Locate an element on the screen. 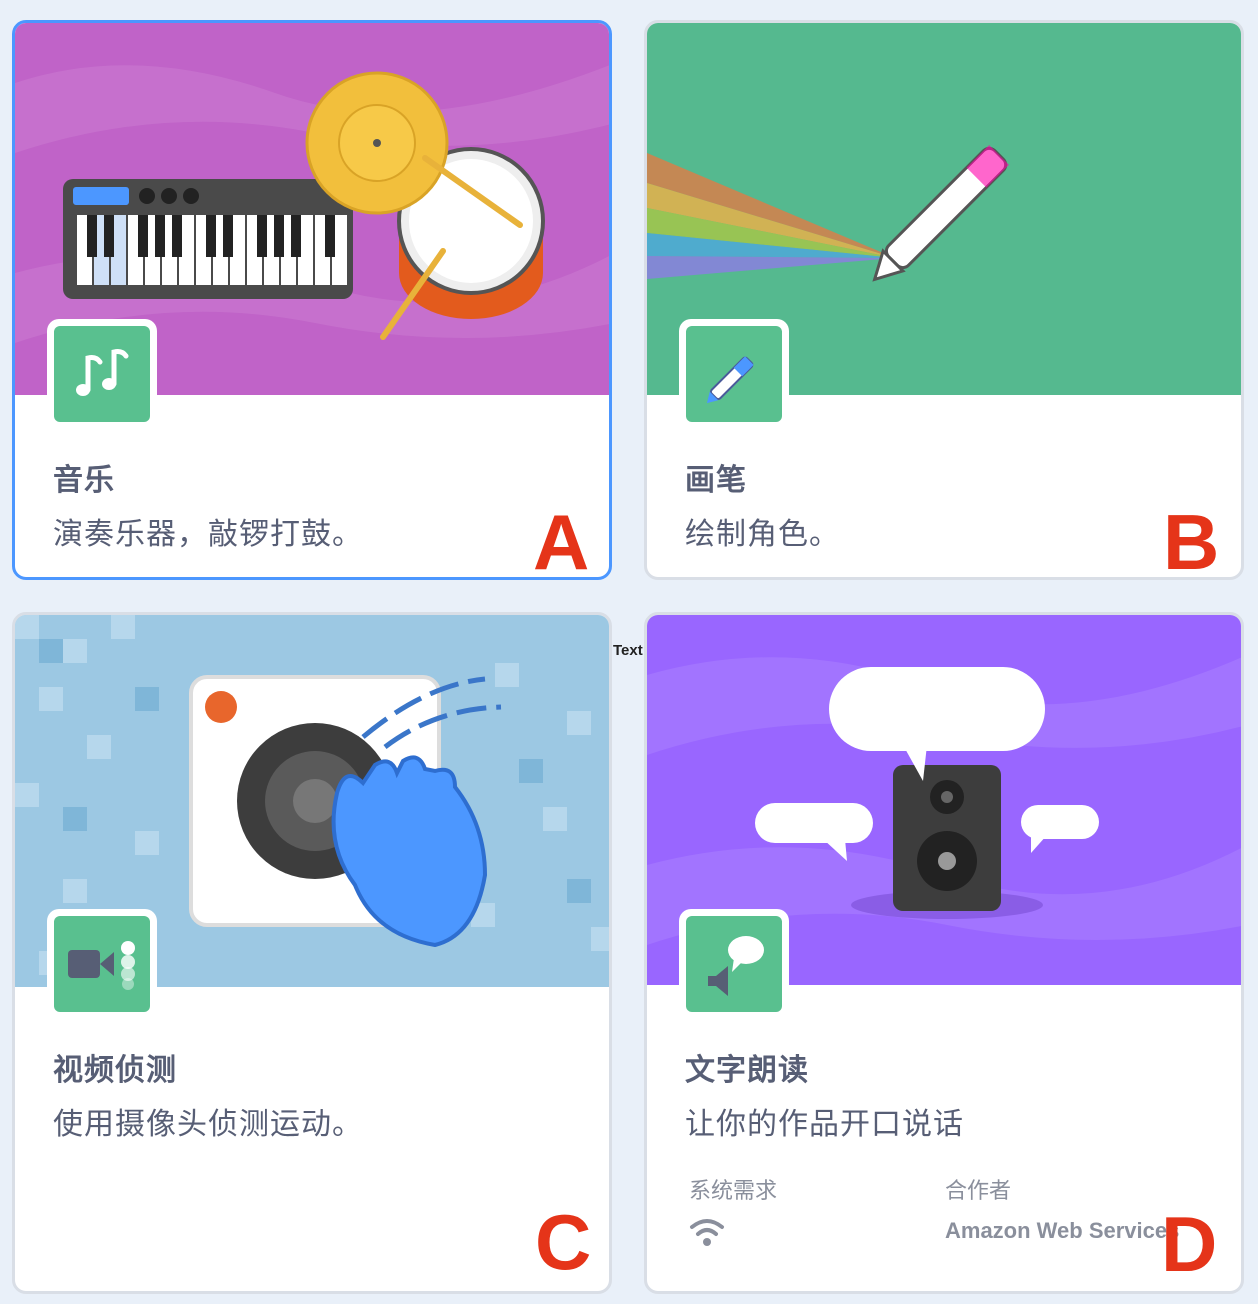 The height and width of the screenshot is (1304, 1258). extension-title: 视频侦测 is located at coordinates (115, 1070).